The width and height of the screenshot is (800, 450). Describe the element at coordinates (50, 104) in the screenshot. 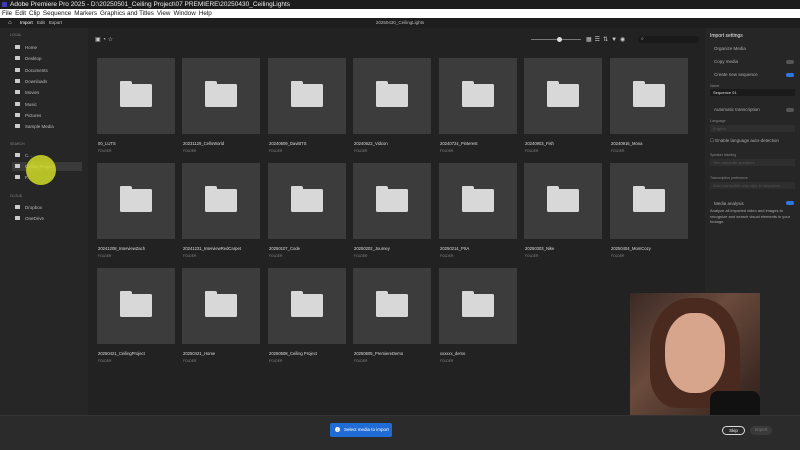

I see `sidebar-item: Music` at that location.